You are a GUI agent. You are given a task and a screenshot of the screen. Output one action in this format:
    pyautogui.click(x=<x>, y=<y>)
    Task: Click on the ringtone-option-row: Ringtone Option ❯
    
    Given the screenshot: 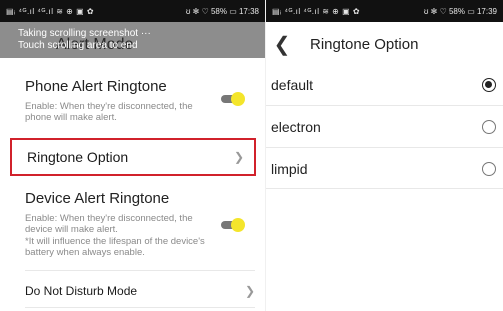 What is the action you would take?
    pyautogui.click(x=133, y=157)
    